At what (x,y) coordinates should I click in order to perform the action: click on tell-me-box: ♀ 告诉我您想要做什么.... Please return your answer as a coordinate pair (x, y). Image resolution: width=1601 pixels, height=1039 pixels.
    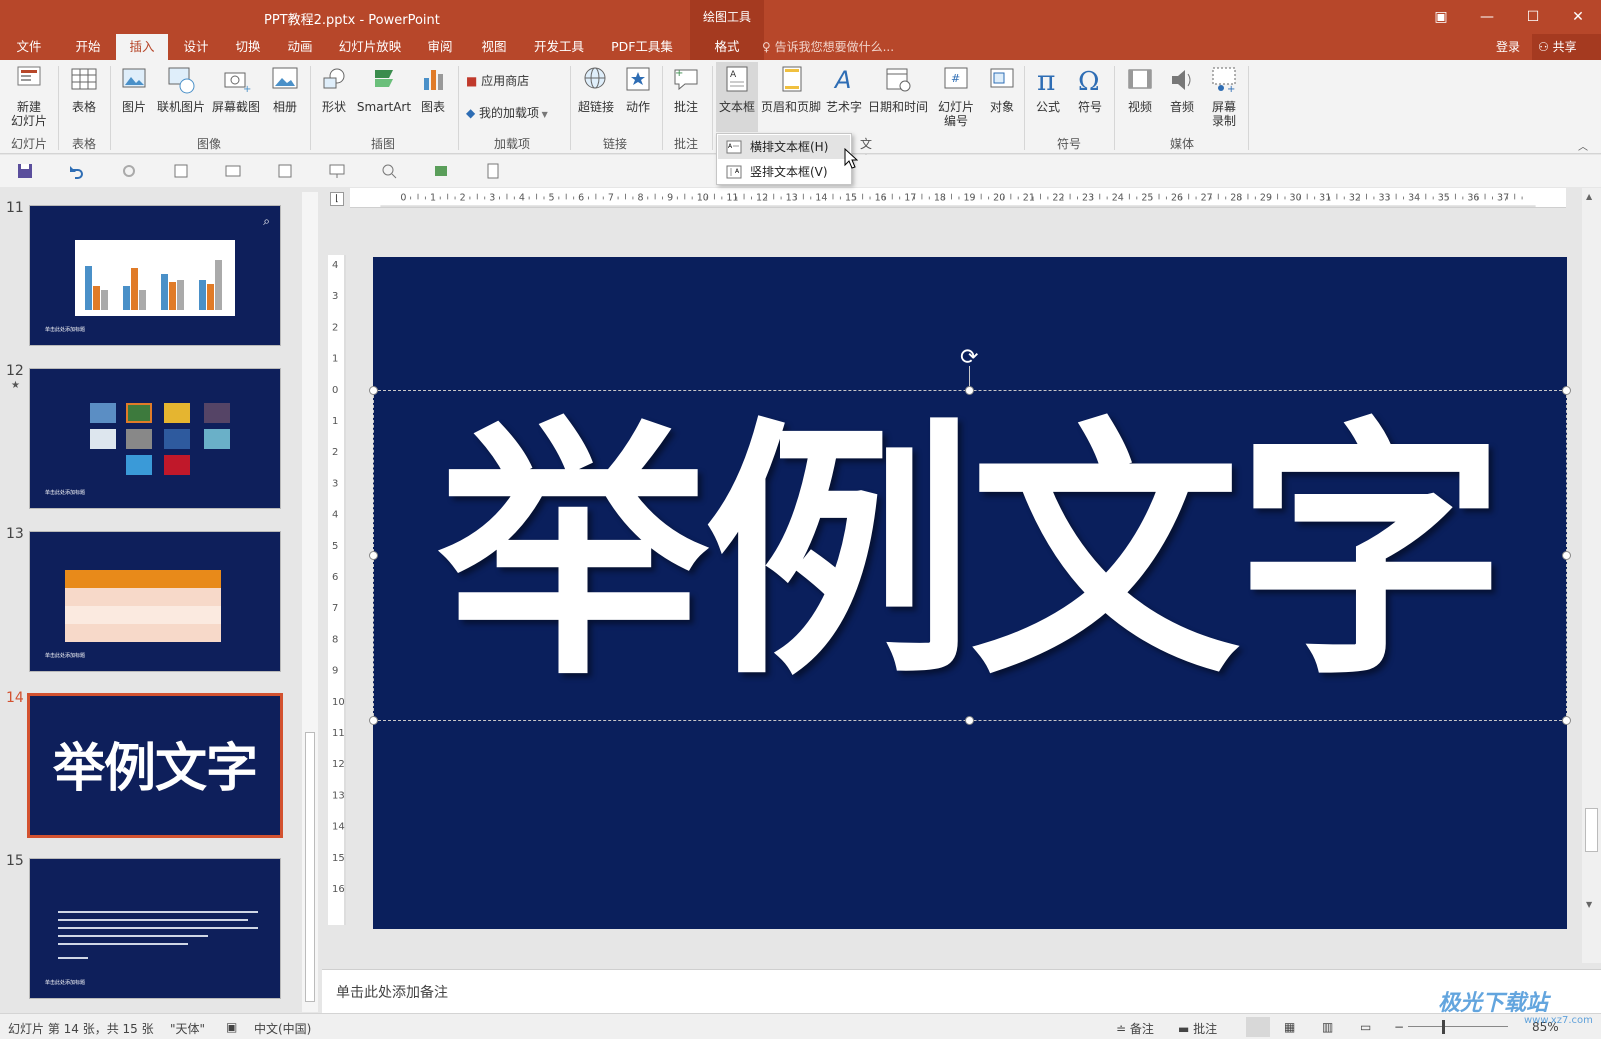
    Looking at the image, I should click on (828, 47).